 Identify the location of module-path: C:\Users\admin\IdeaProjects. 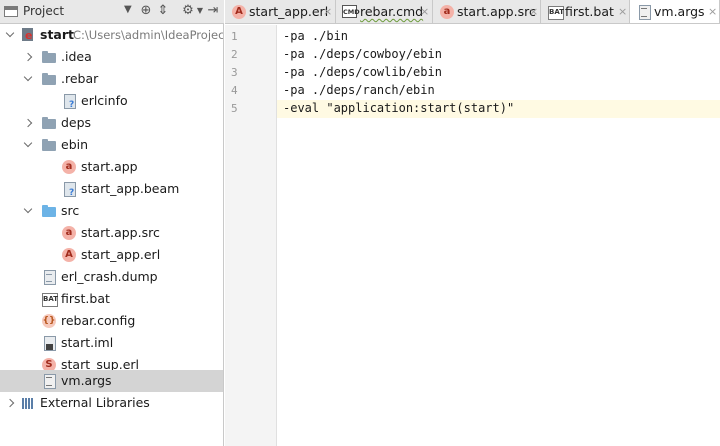
(148, 35).